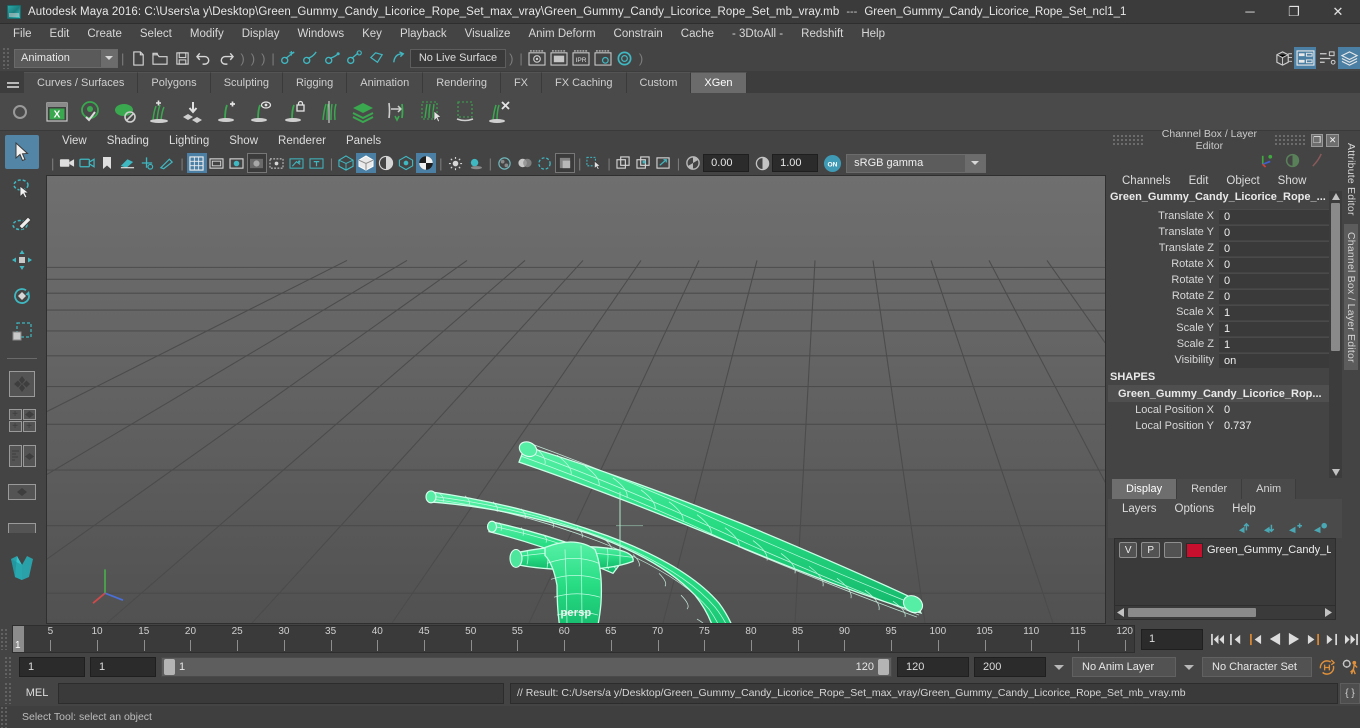  What do you see at coordinates (1225, 550) in the screenshot?
I see `layer-row: V P Green_Gummy_Candy_Li` at bounding box center [1225, 550].